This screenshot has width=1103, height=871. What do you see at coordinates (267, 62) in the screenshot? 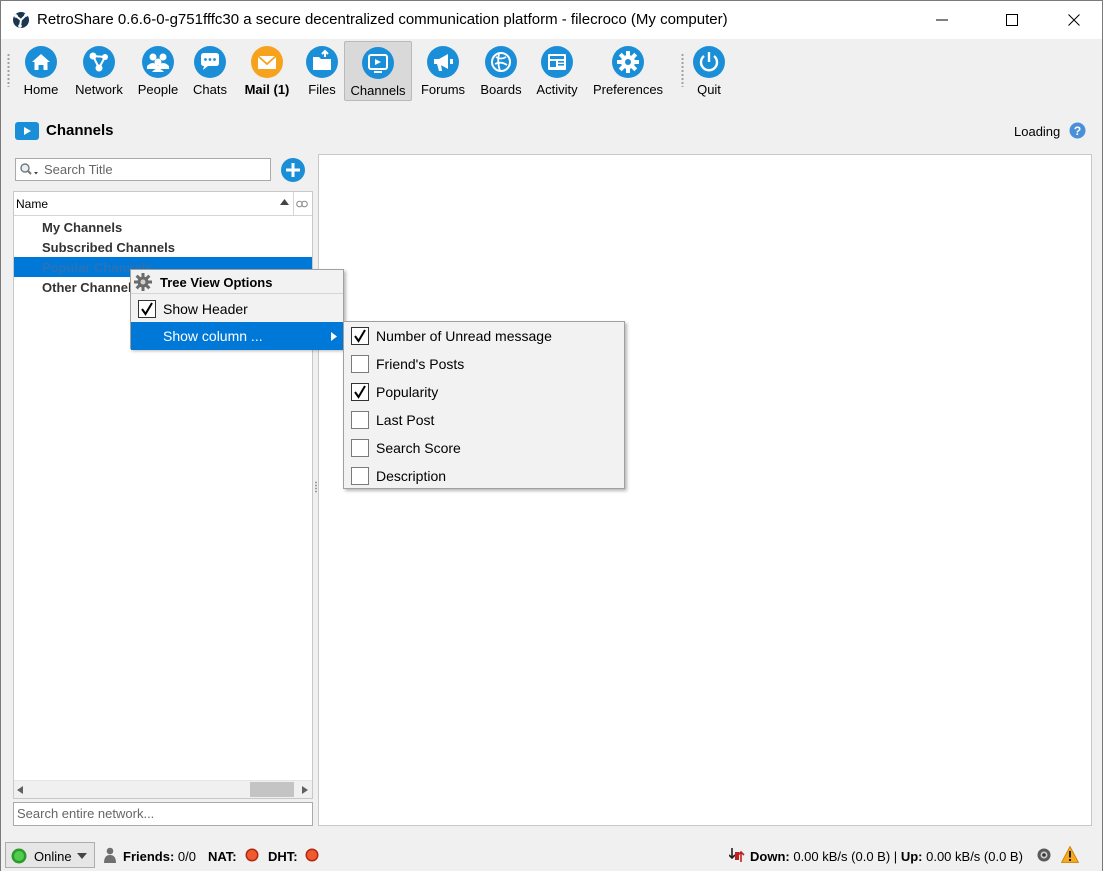
I see `mail-icon` at bounding box center [267, 62].